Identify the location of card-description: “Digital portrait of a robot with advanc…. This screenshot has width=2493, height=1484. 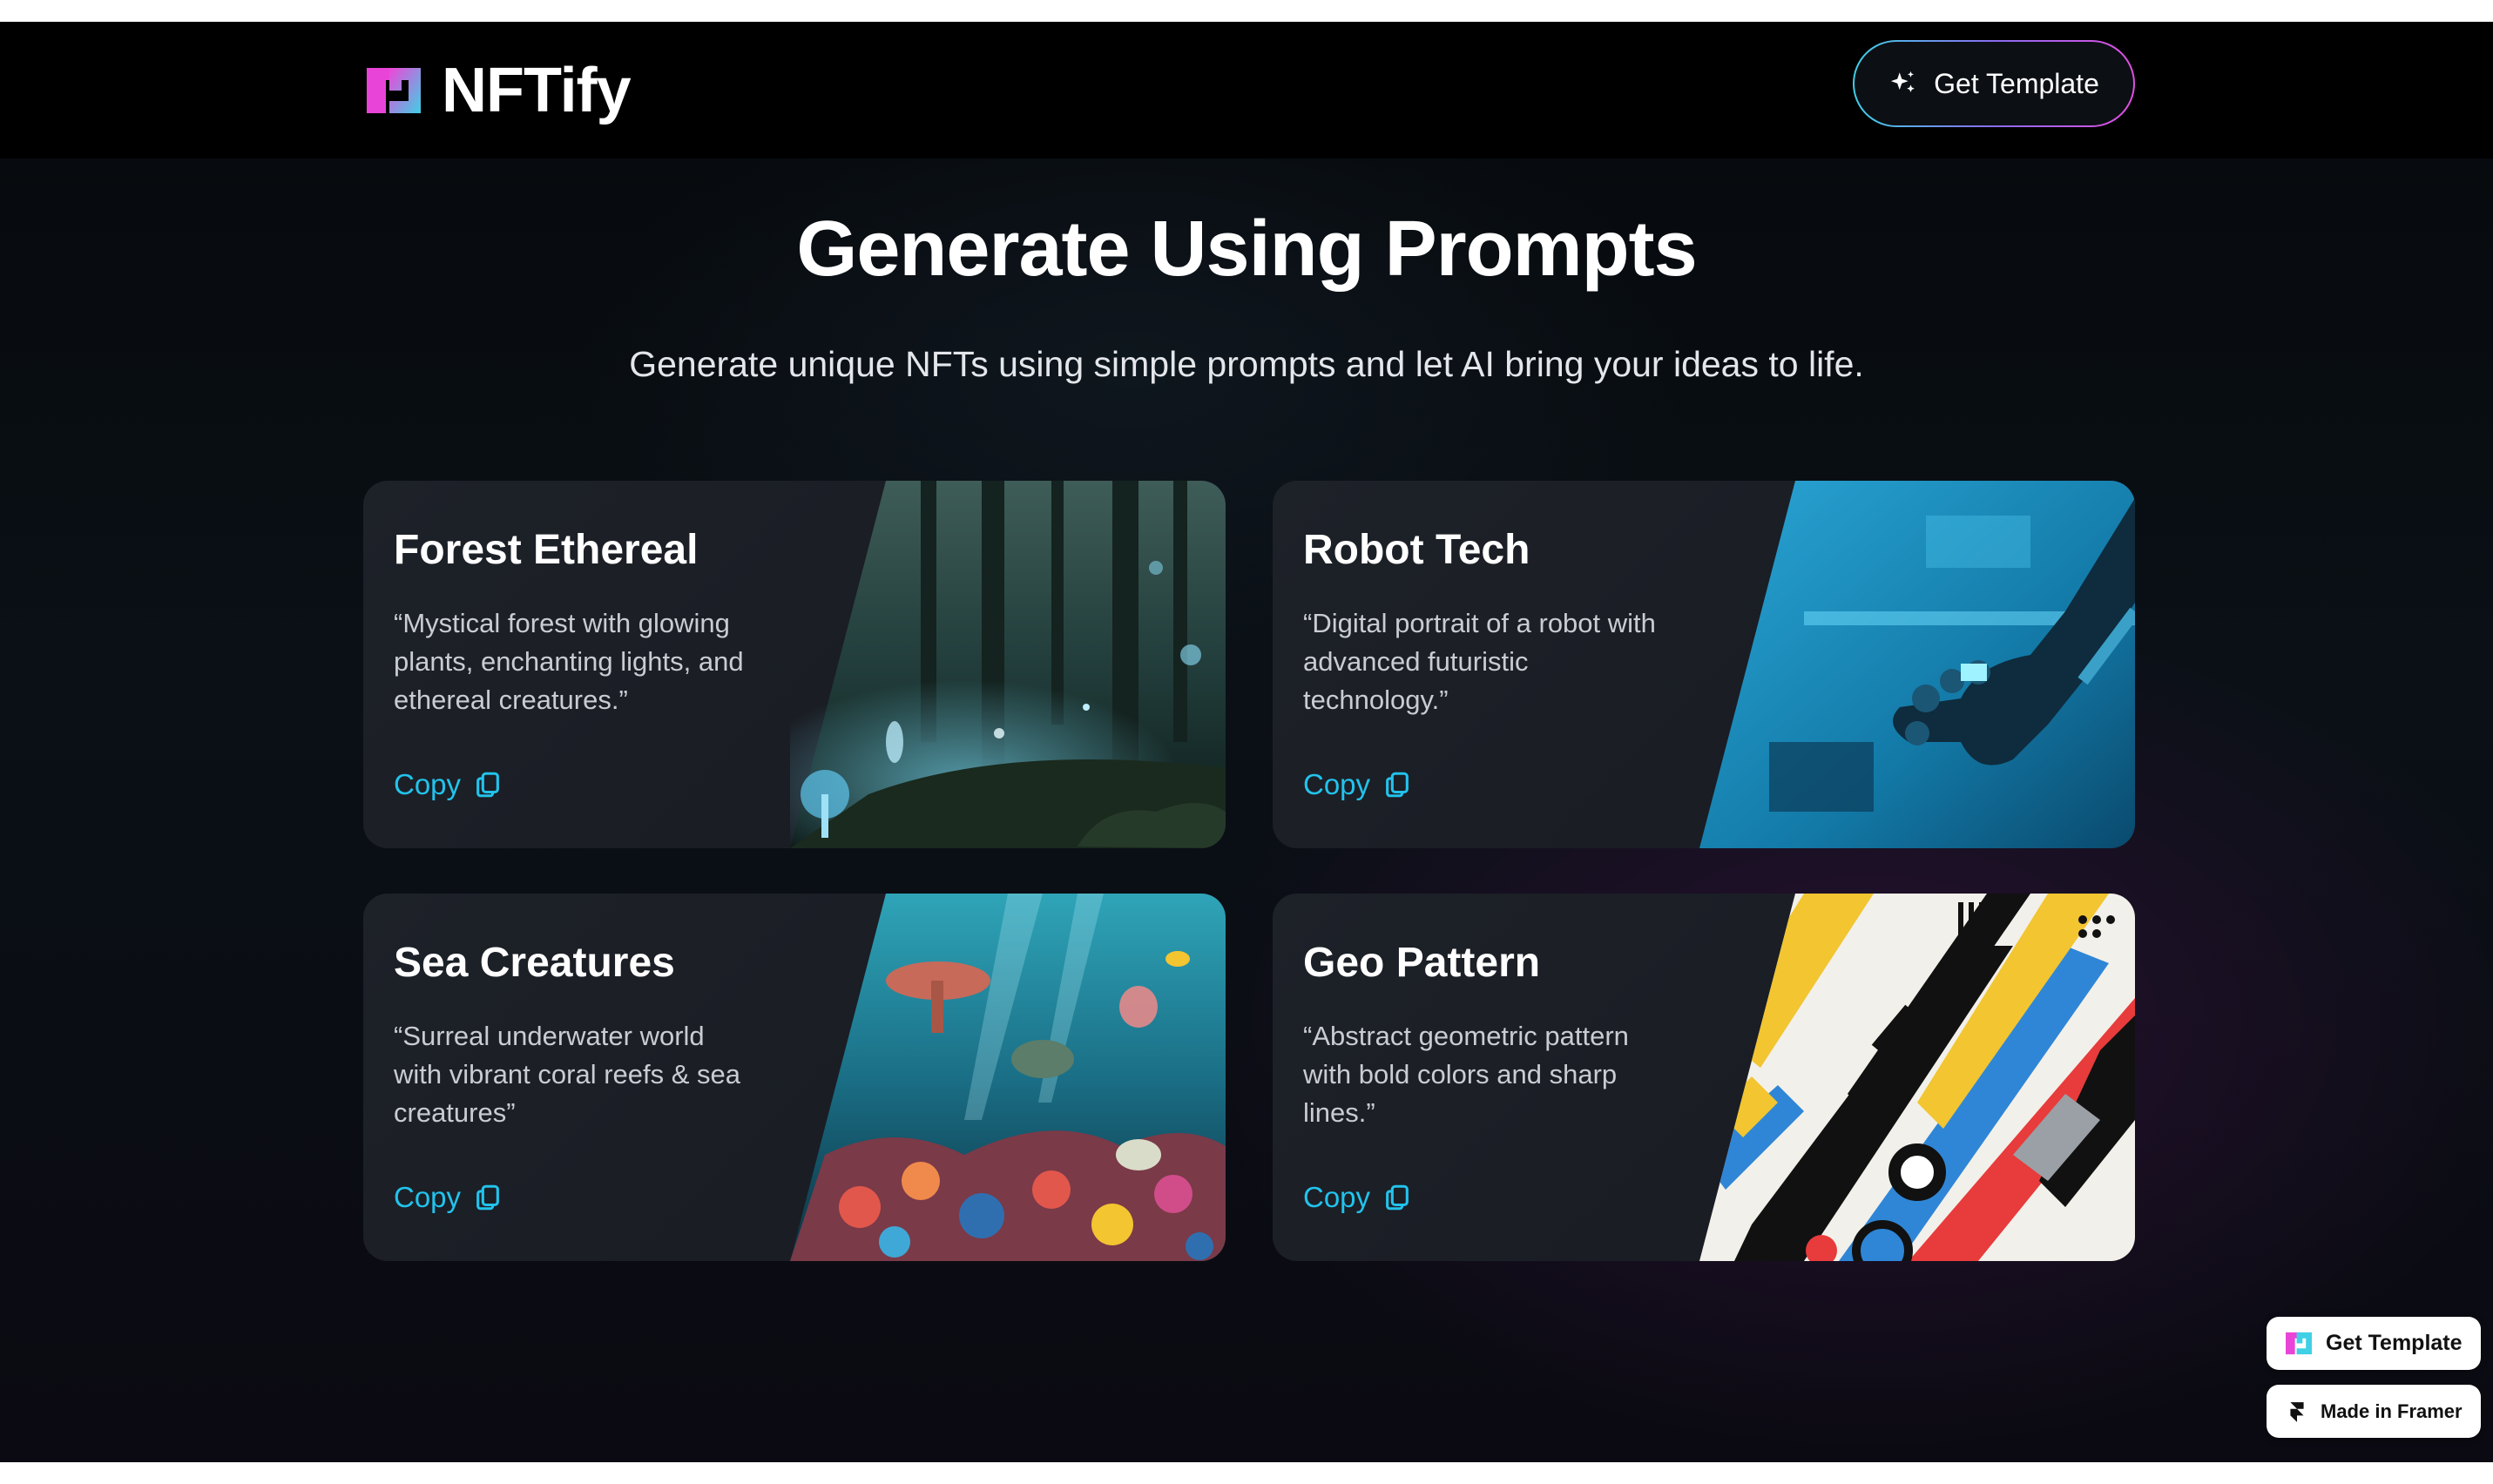
(1480, 661).